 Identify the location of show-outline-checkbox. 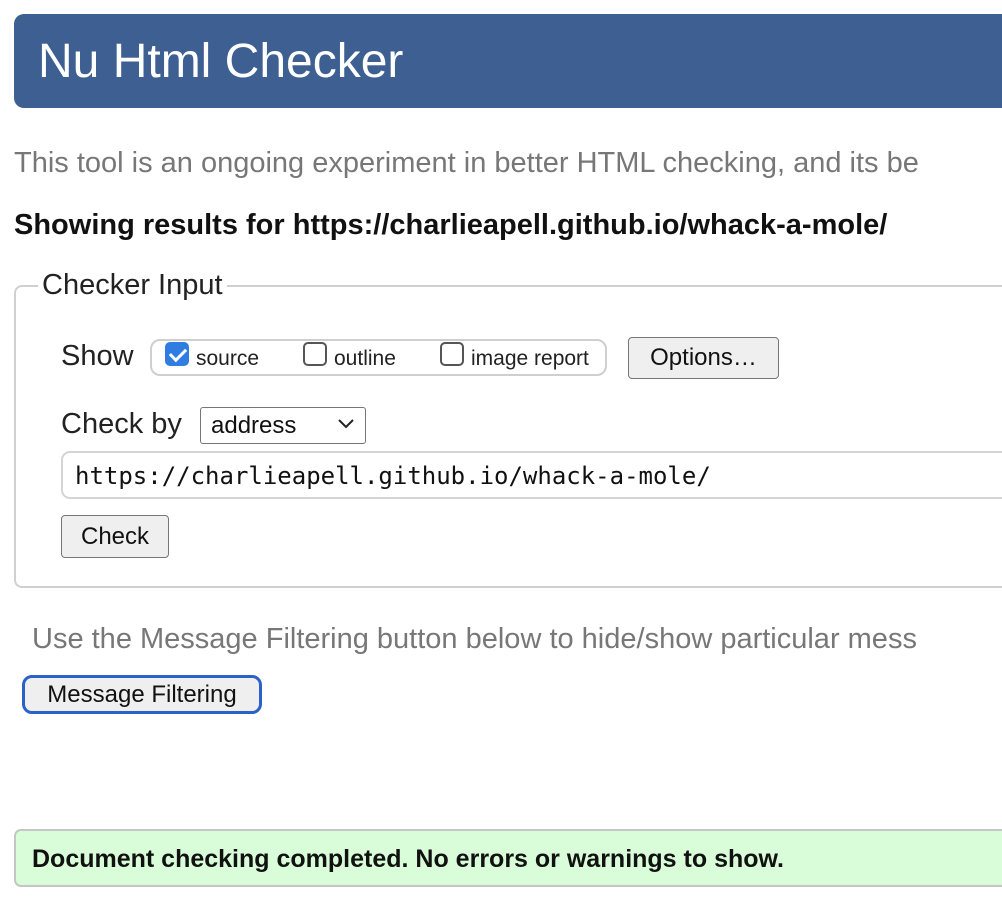
(315, 354).